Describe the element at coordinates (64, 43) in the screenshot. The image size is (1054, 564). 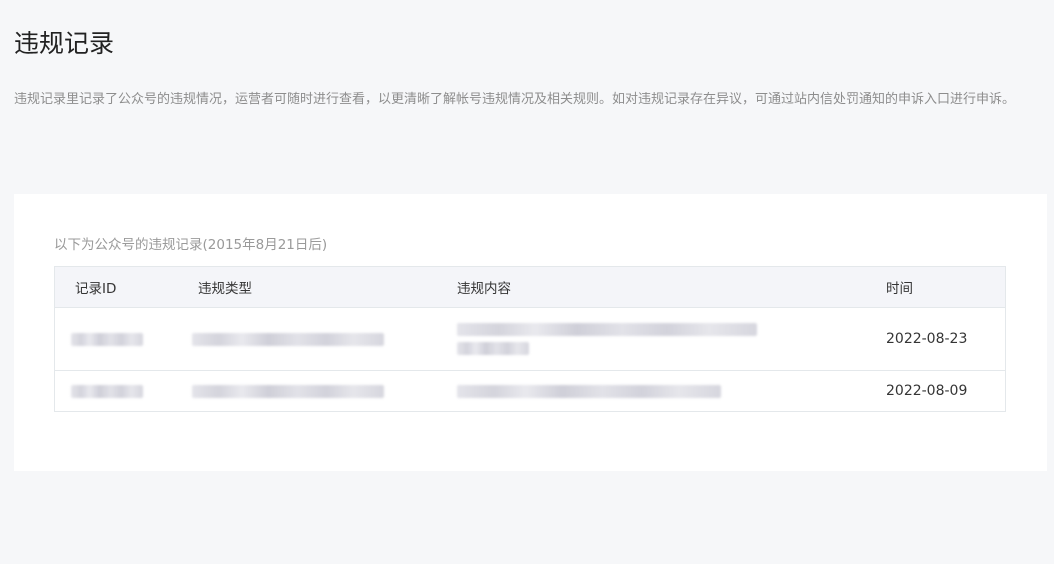
I see `page-title: 违规记录` at that location.